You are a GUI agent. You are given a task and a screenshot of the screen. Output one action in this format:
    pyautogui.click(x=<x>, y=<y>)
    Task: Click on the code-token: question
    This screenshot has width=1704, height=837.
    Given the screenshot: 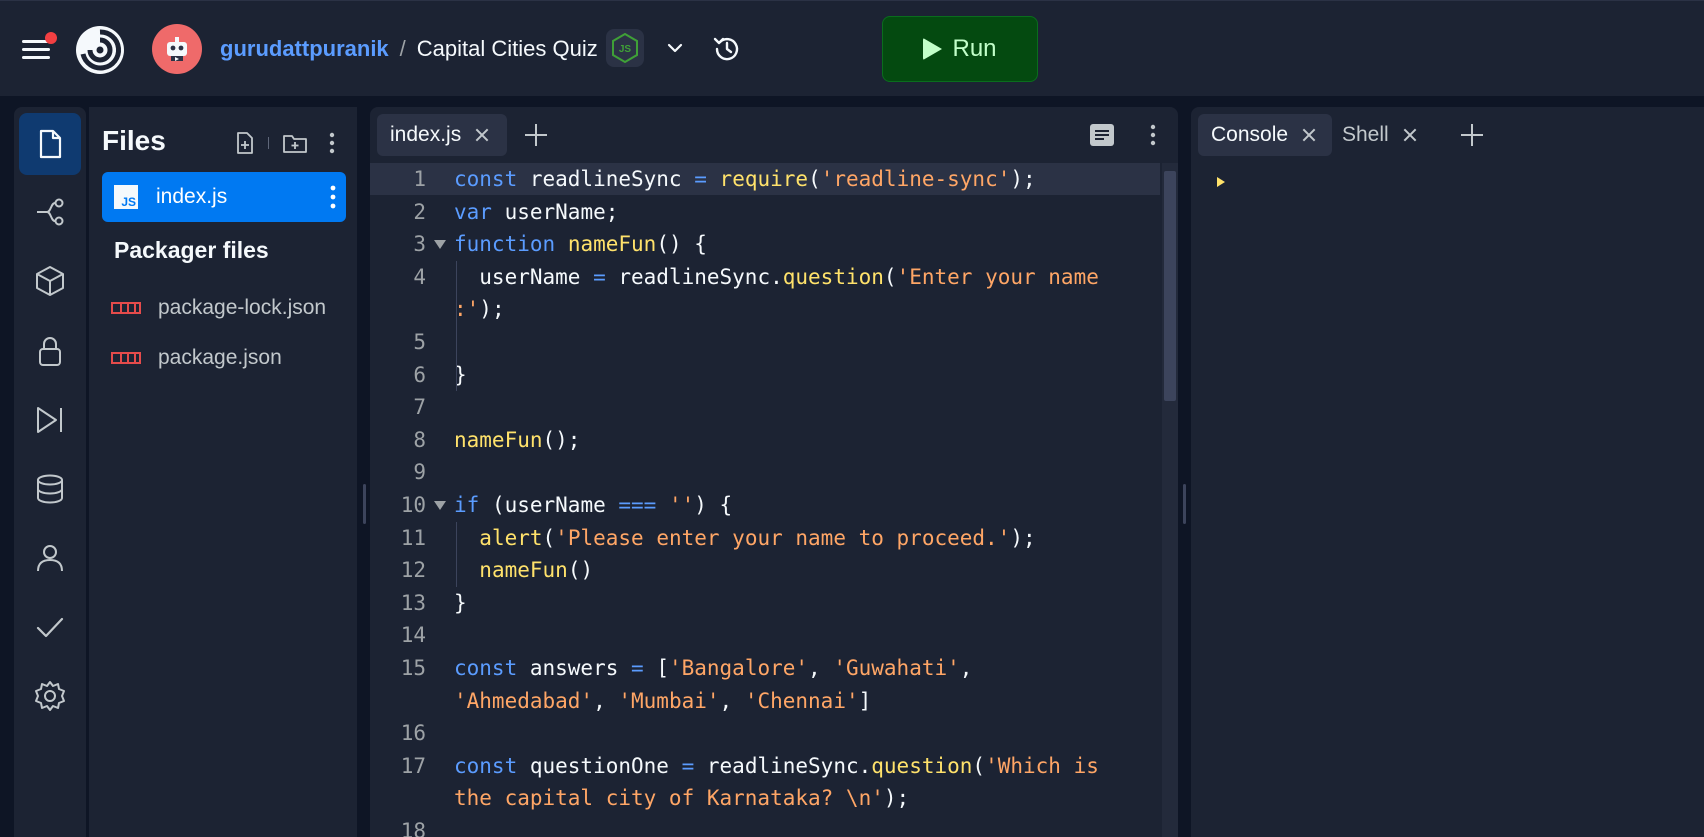 What is the action you would take?
    pyautogui.click(x=922, y=766)
    